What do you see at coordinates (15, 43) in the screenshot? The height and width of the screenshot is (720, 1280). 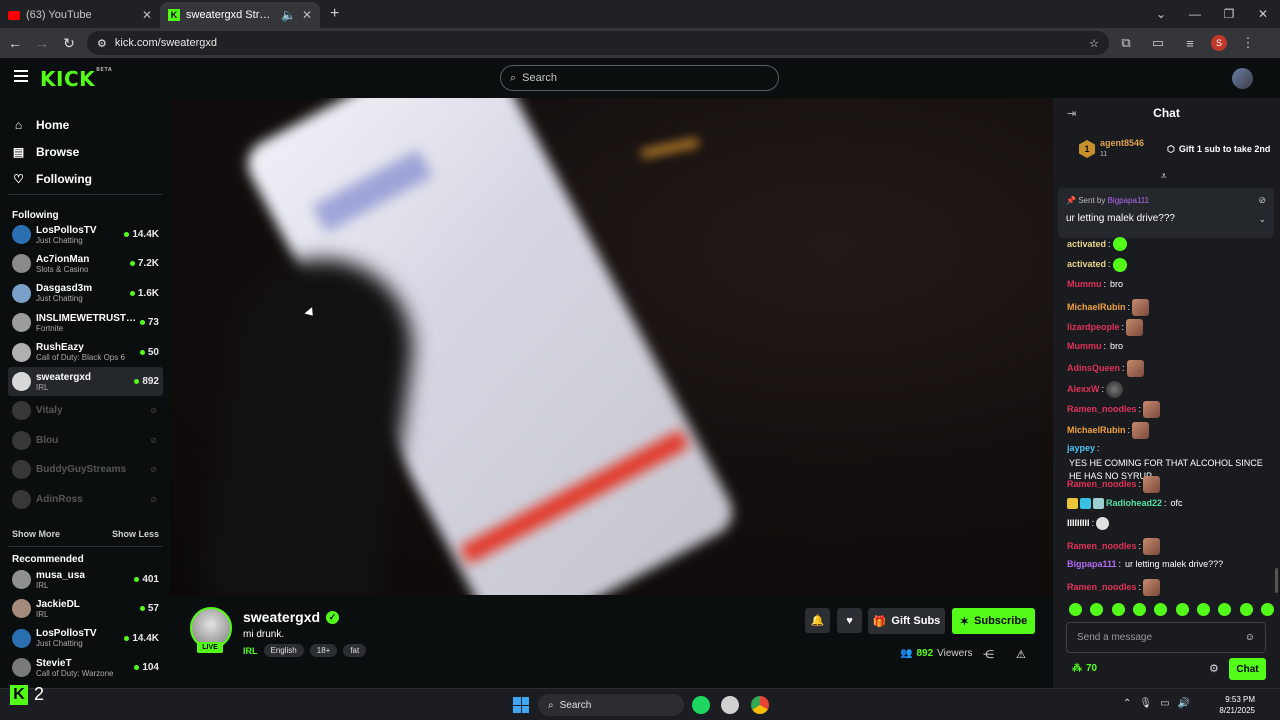 I see `back-icon: ←` at bounding box center [15, 43].